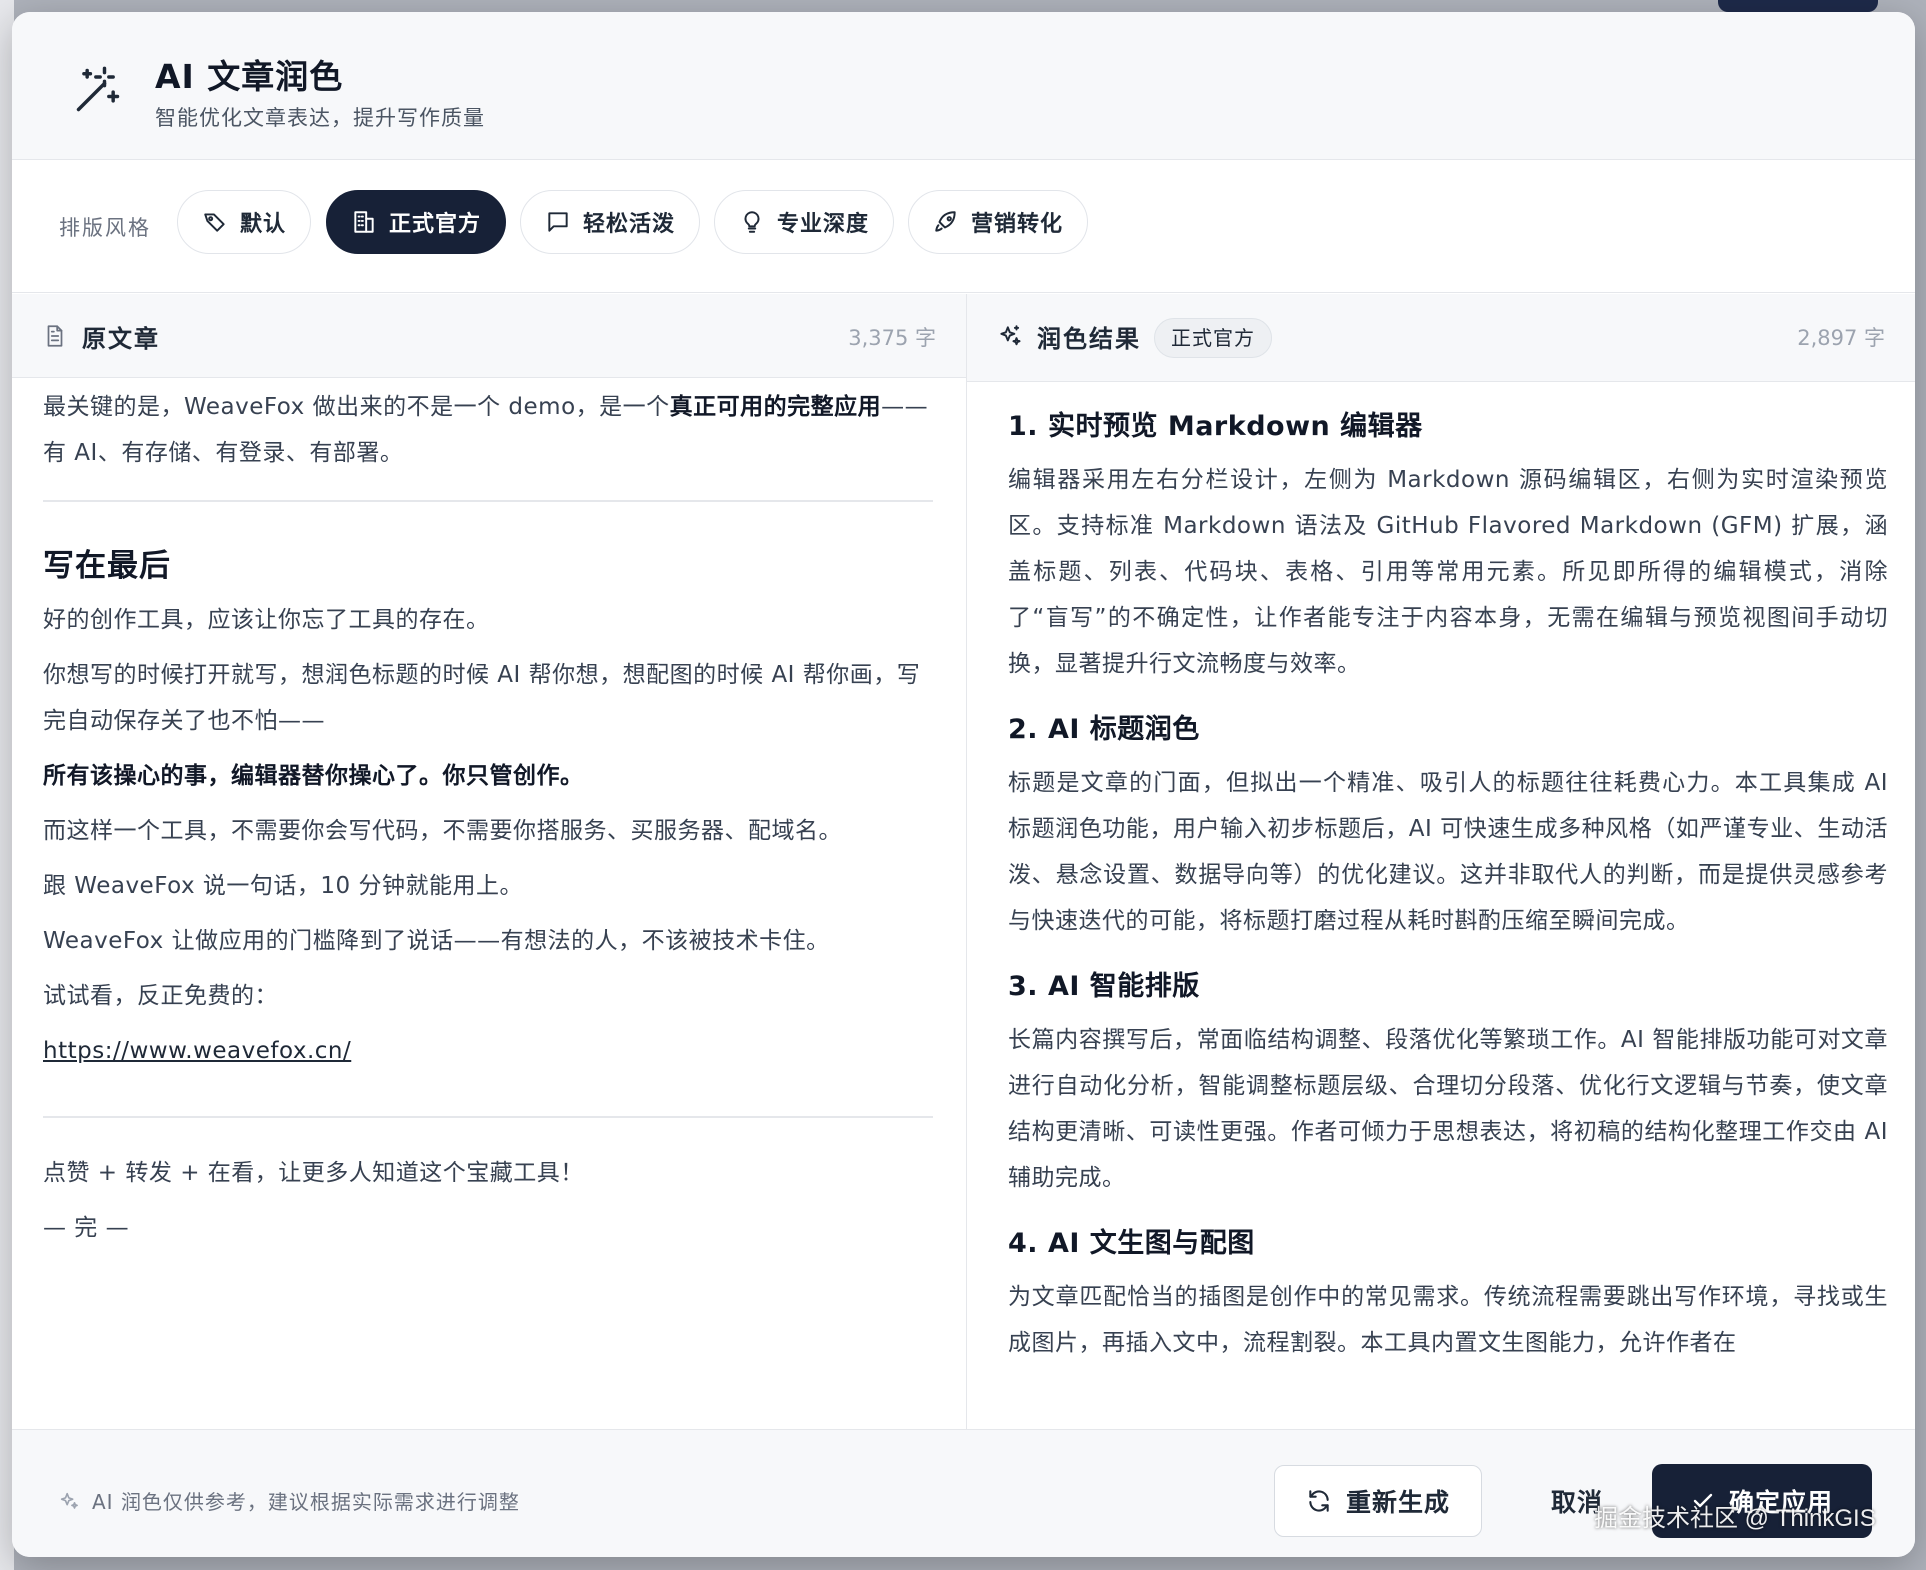 The image size is (1926, 1570). Describe the element at coordinates (263, 224) in the screenshot. I see `style-chip-label: 默认` at that location.